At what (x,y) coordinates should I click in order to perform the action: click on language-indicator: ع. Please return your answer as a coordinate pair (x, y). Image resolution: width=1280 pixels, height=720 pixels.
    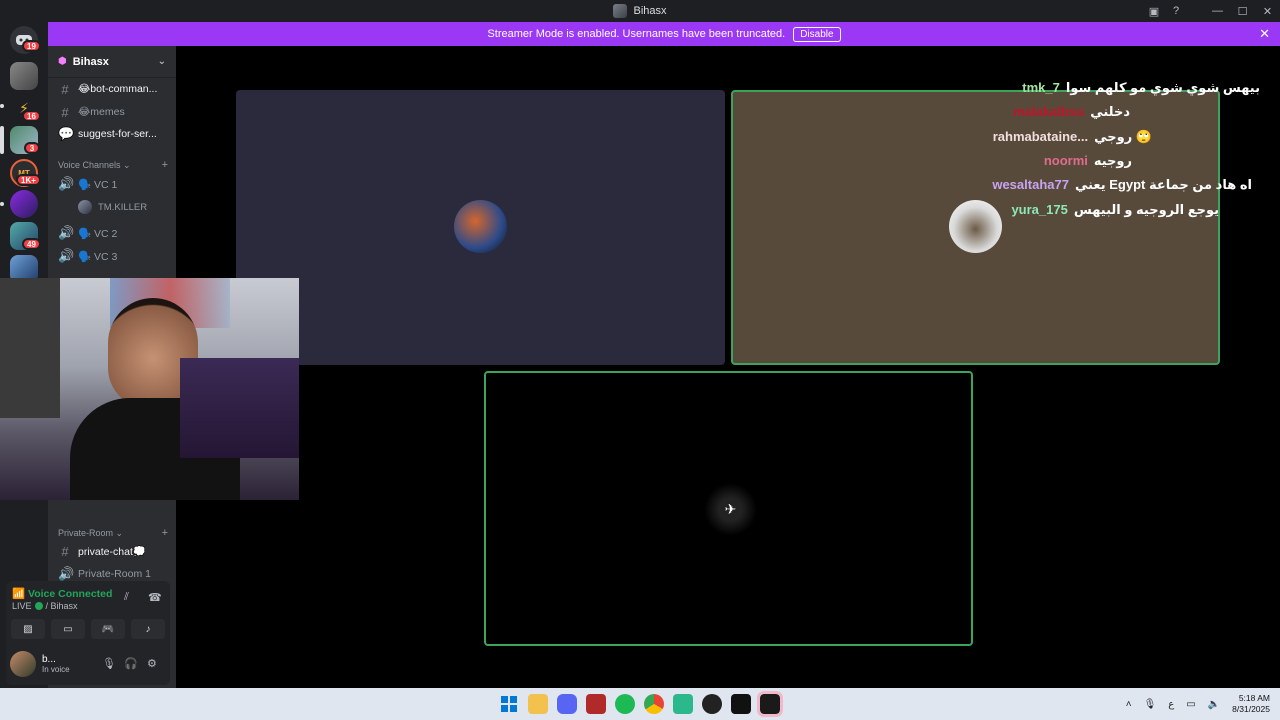
    Looking at the image, I should click on (1171, 704).